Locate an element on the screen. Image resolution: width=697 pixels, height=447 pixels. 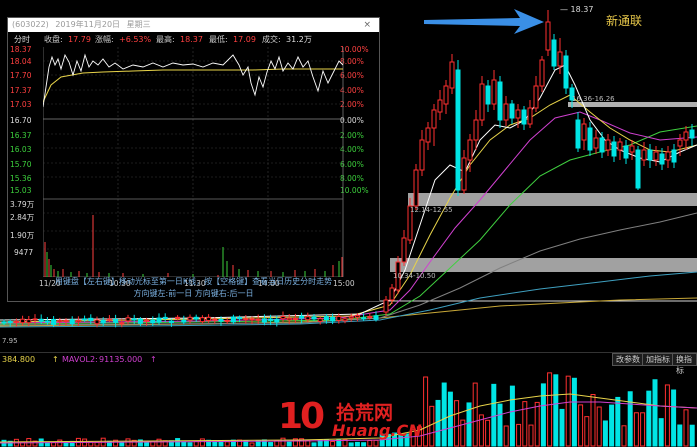
close-value: 17.79 is located at coordinates (79, 39).